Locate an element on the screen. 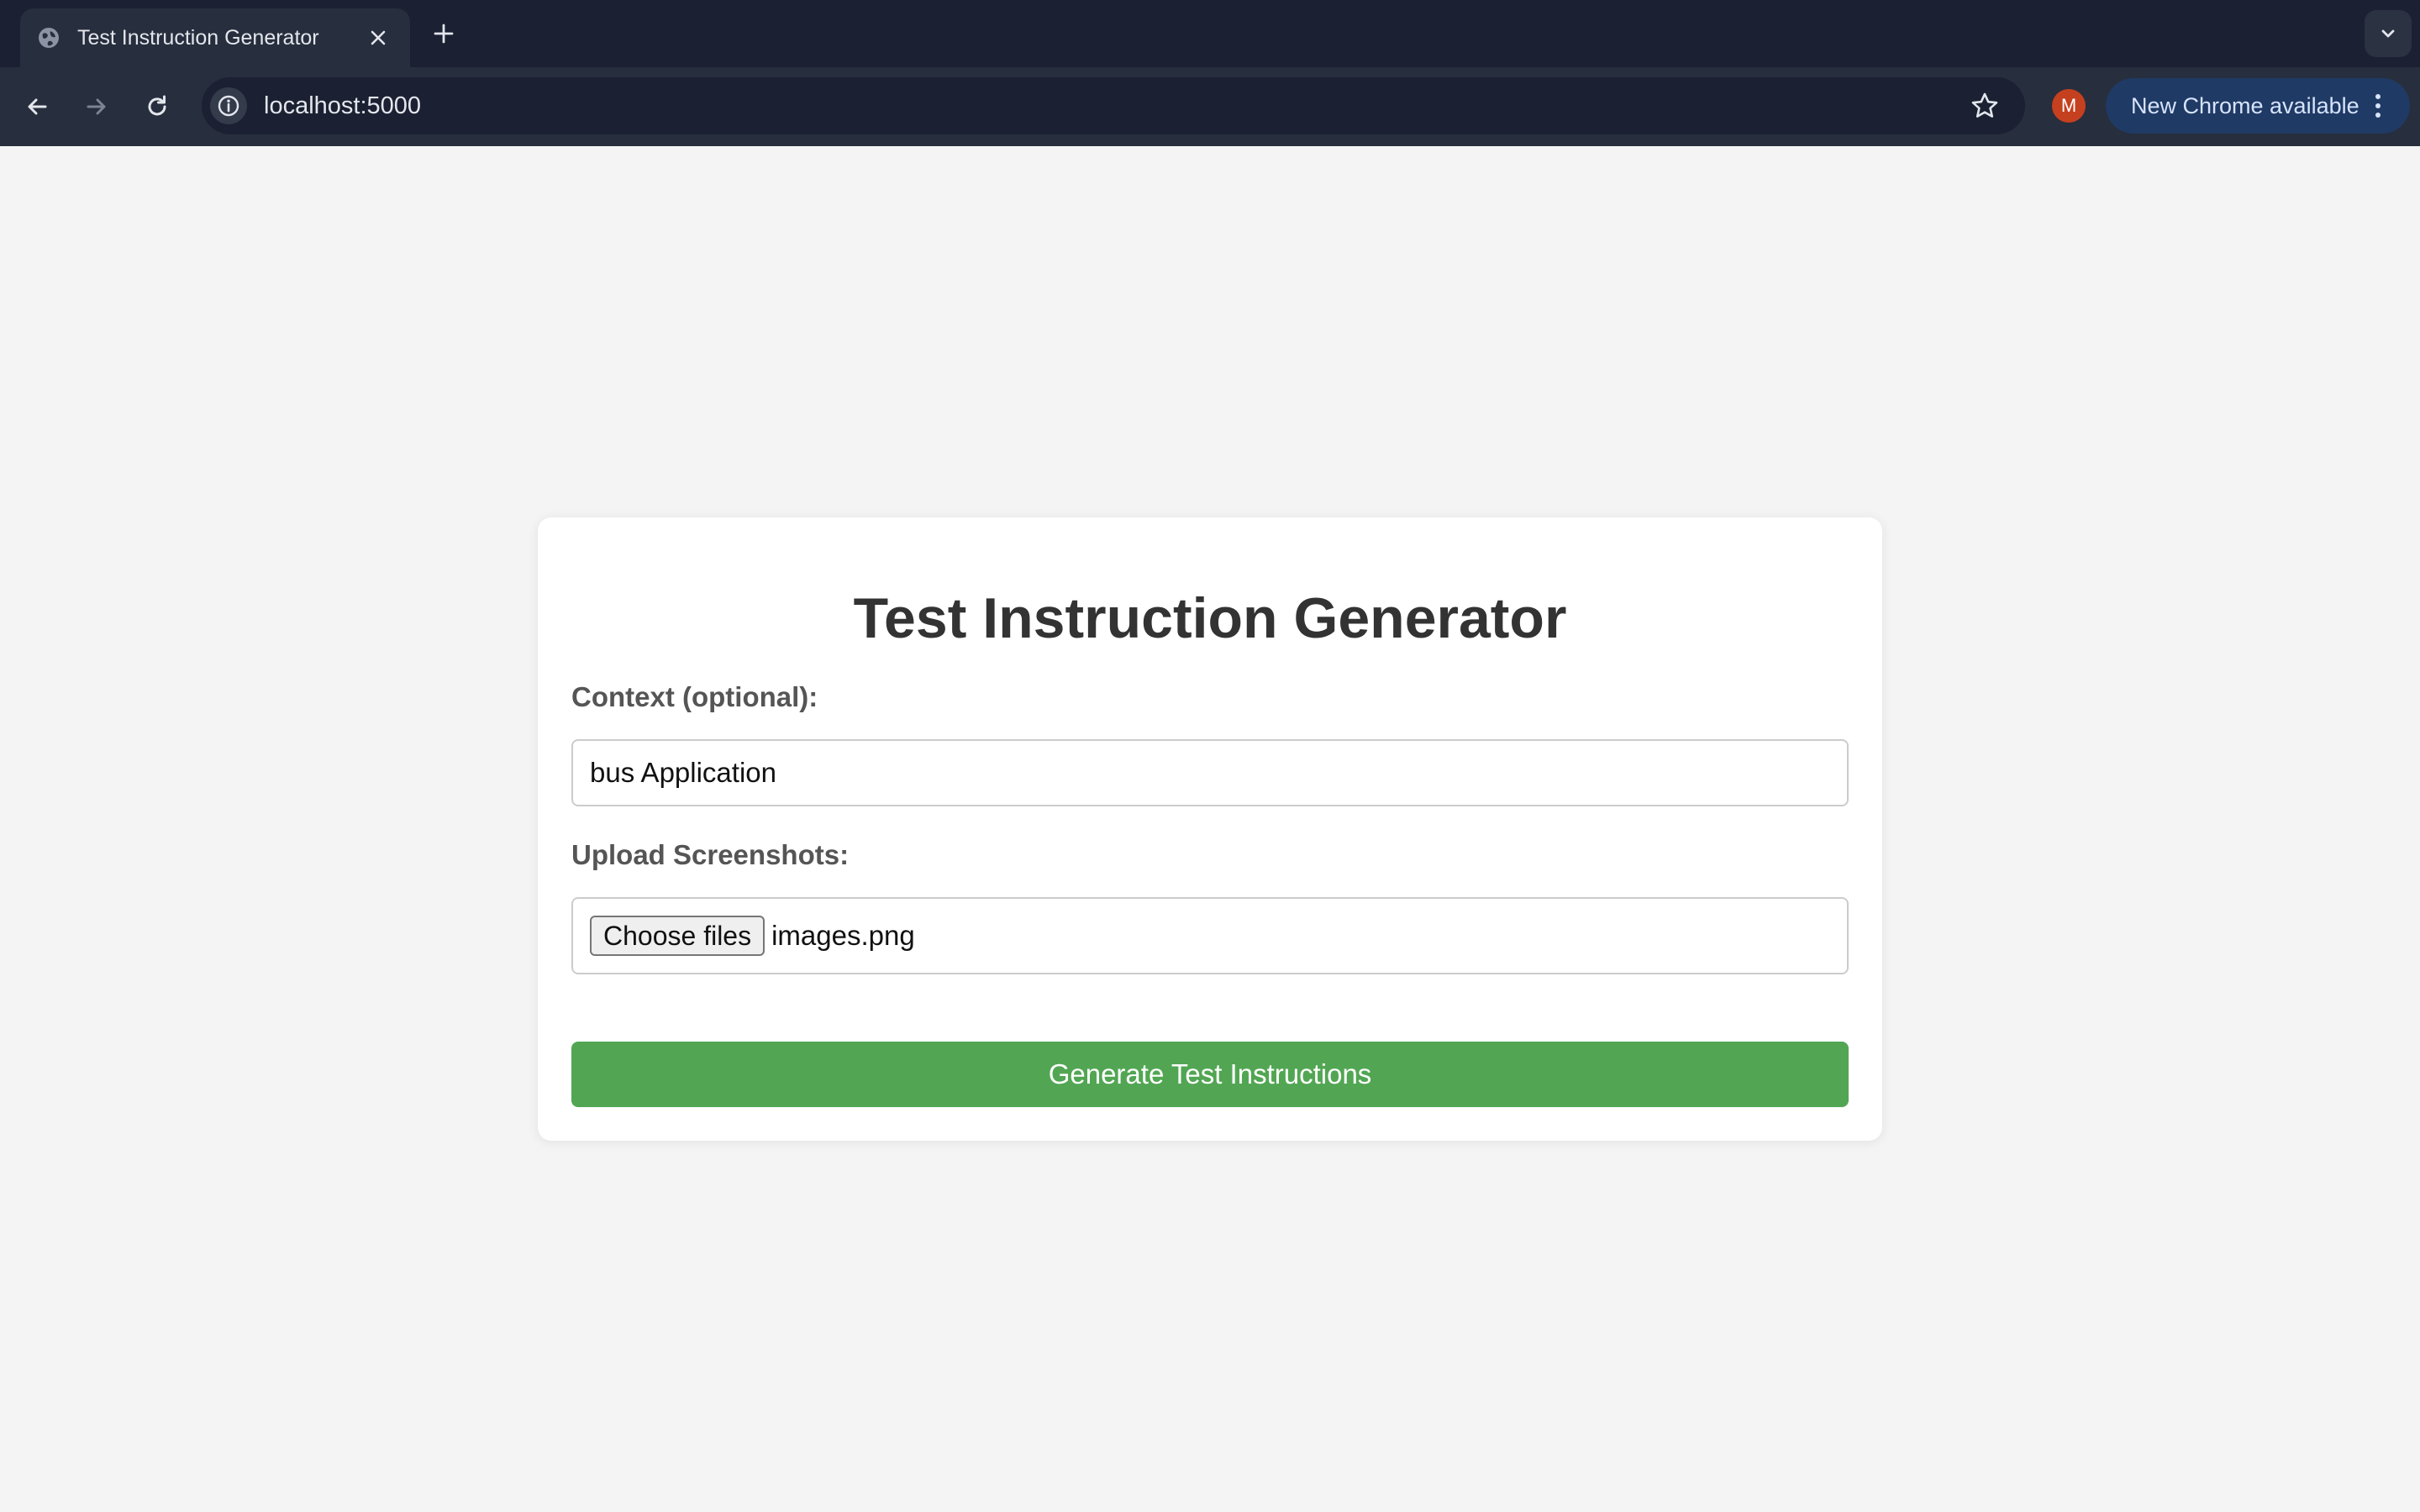  globe-icon is located at coordinates (49, 37).